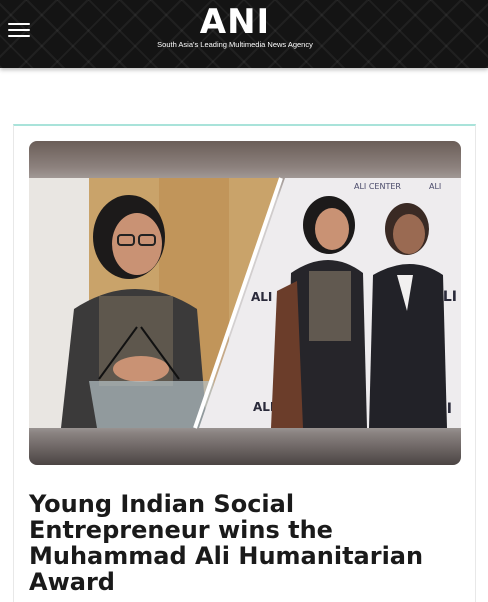  Describe the element at coordinates (377, 186) in the screenshot. I see `svg-text: ALI CENTER` at that location.